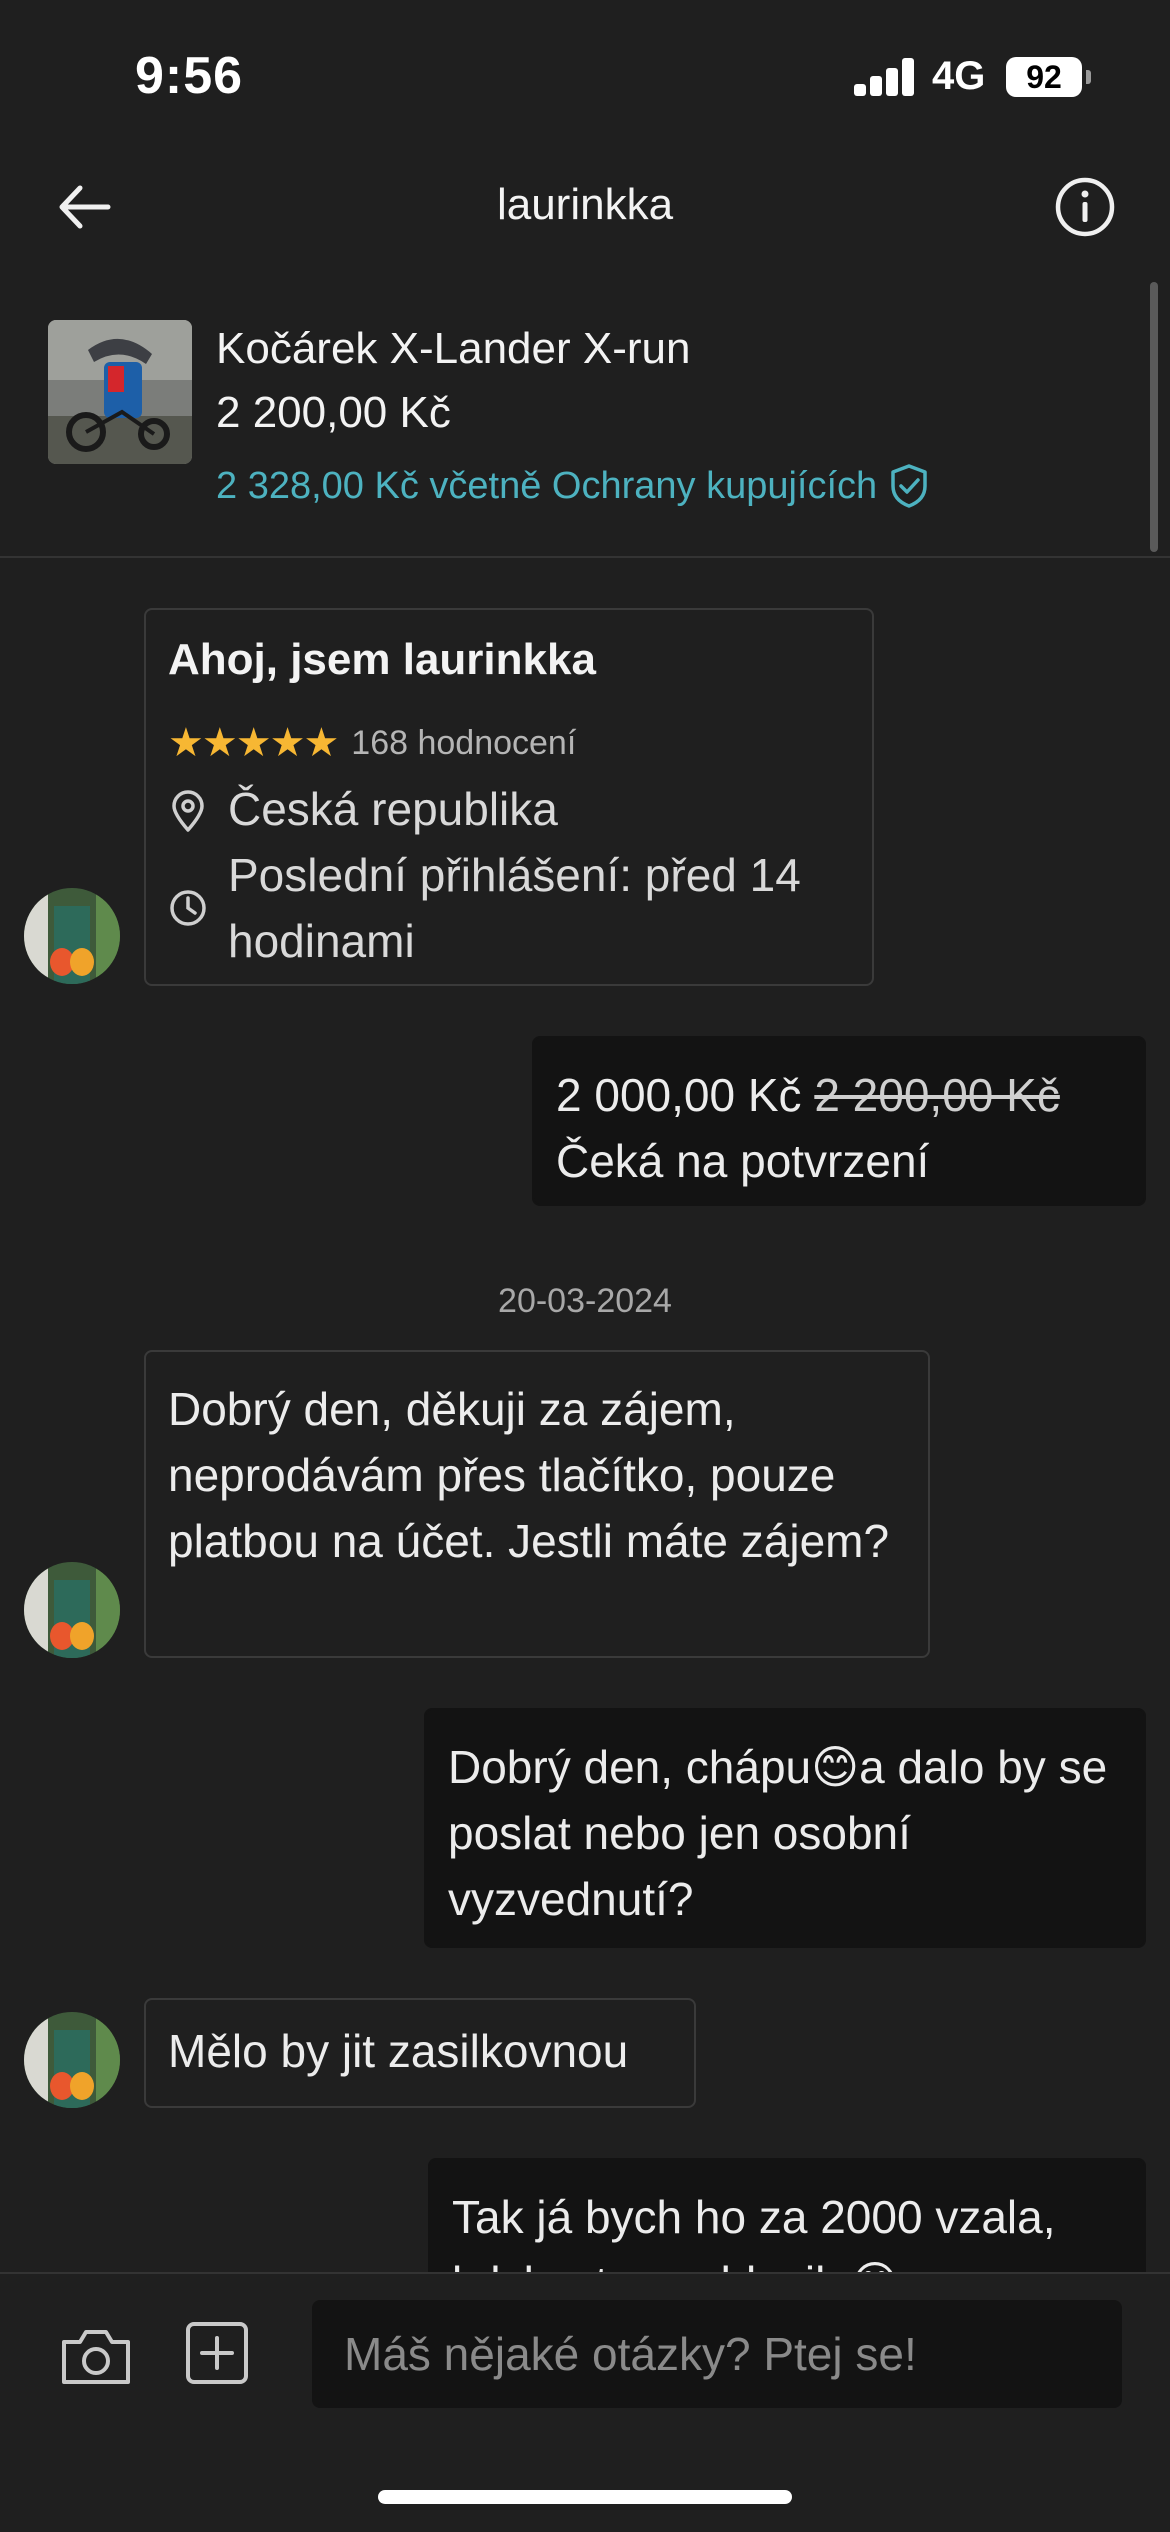 The image size is (1170, 2532). I want to click on status-time: 9:56, so click(189, 76).